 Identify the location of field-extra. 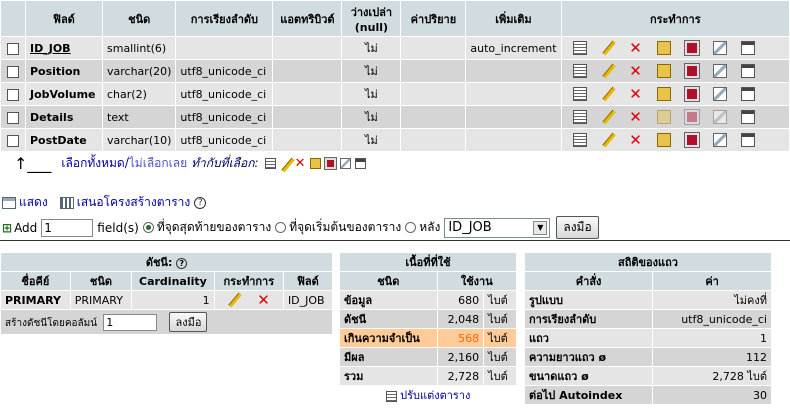
(513, 94).